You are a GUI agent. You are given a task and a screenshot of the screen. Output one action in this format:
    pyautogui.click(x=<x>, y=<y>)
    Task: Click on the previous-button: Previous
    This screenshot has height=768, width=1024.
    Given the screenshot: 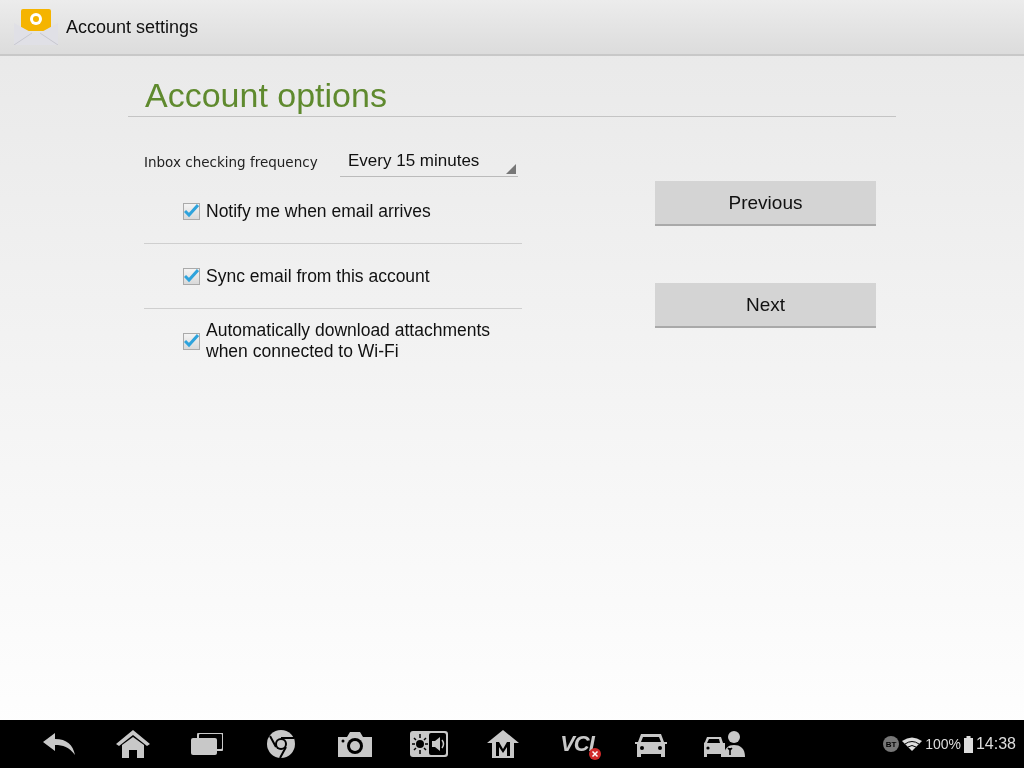 What is the action you would take?
    pyautogui.click(x=765, y=203)
    